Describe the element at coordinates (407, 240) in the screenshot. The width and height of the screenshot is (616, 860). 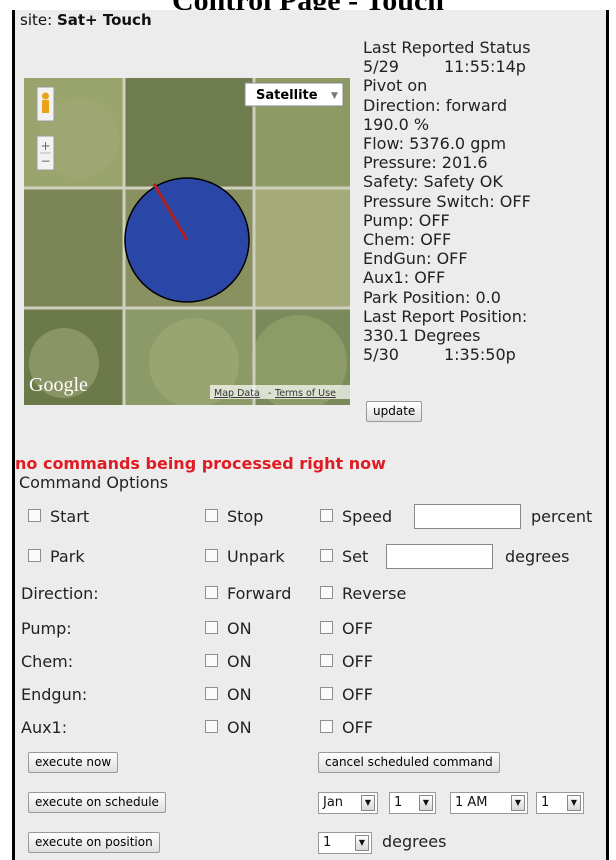
I see `status-chem: Chem: OFF` at that location.